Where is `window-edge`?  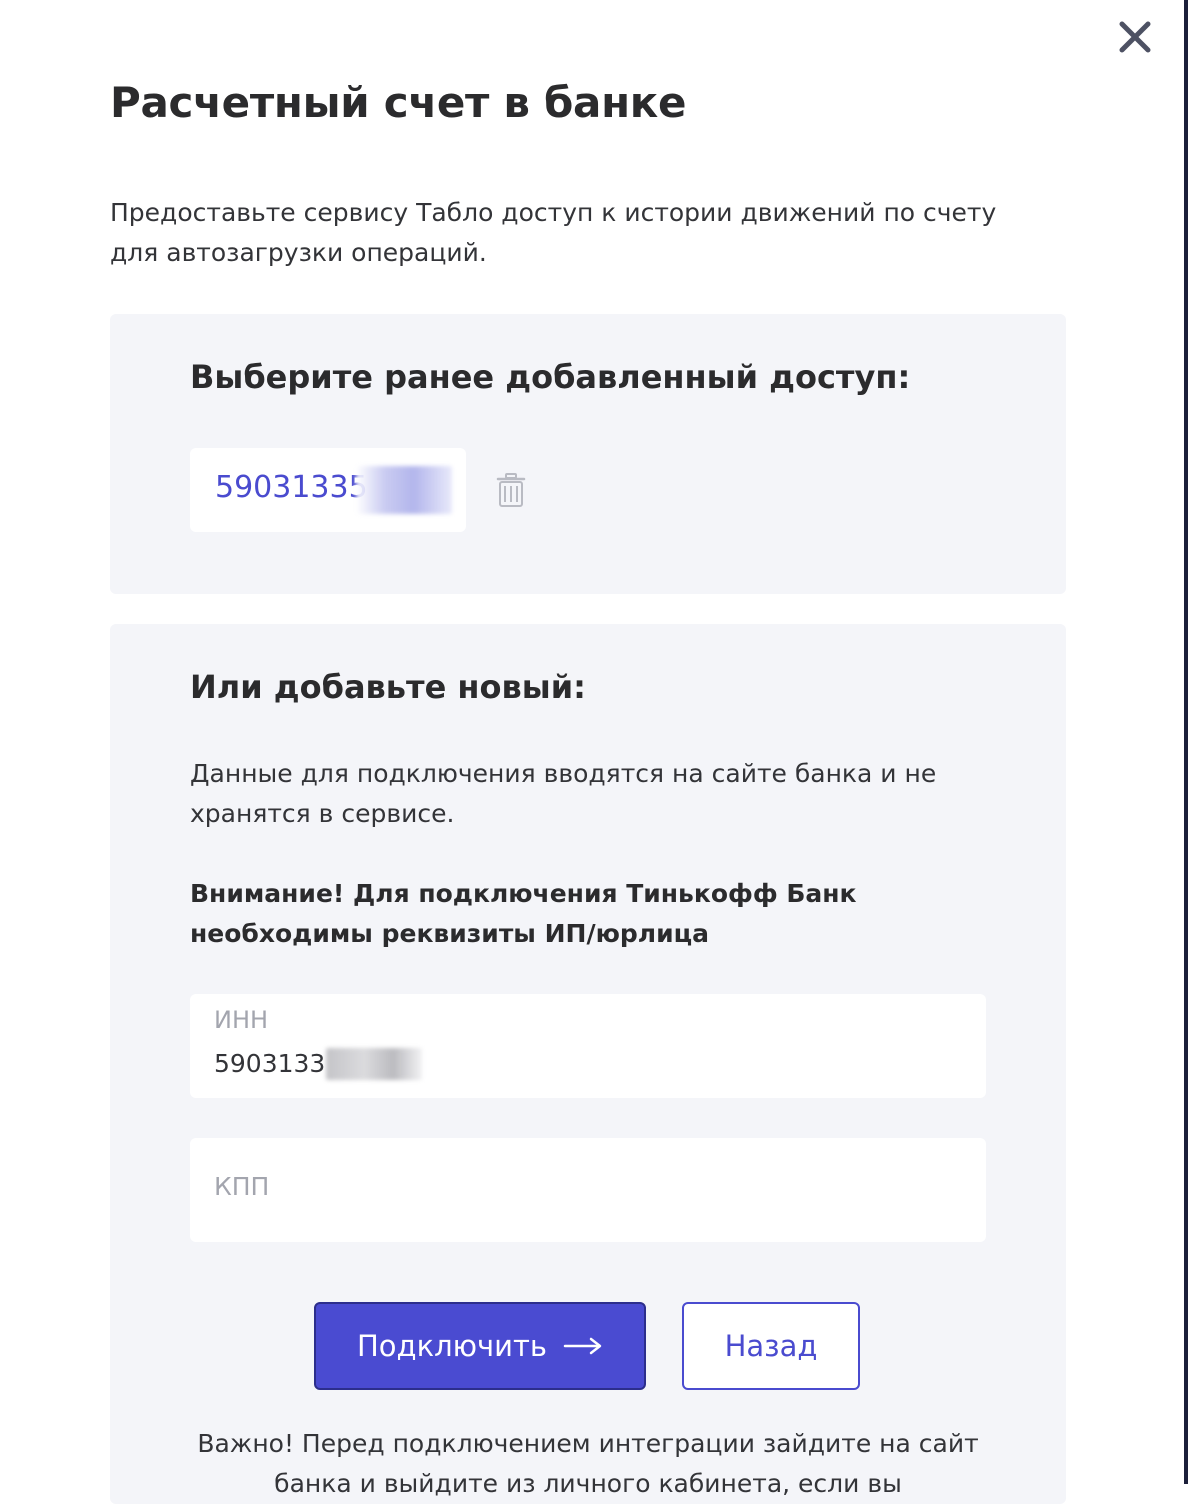
window-edge is located at coordinates (1186, 742).